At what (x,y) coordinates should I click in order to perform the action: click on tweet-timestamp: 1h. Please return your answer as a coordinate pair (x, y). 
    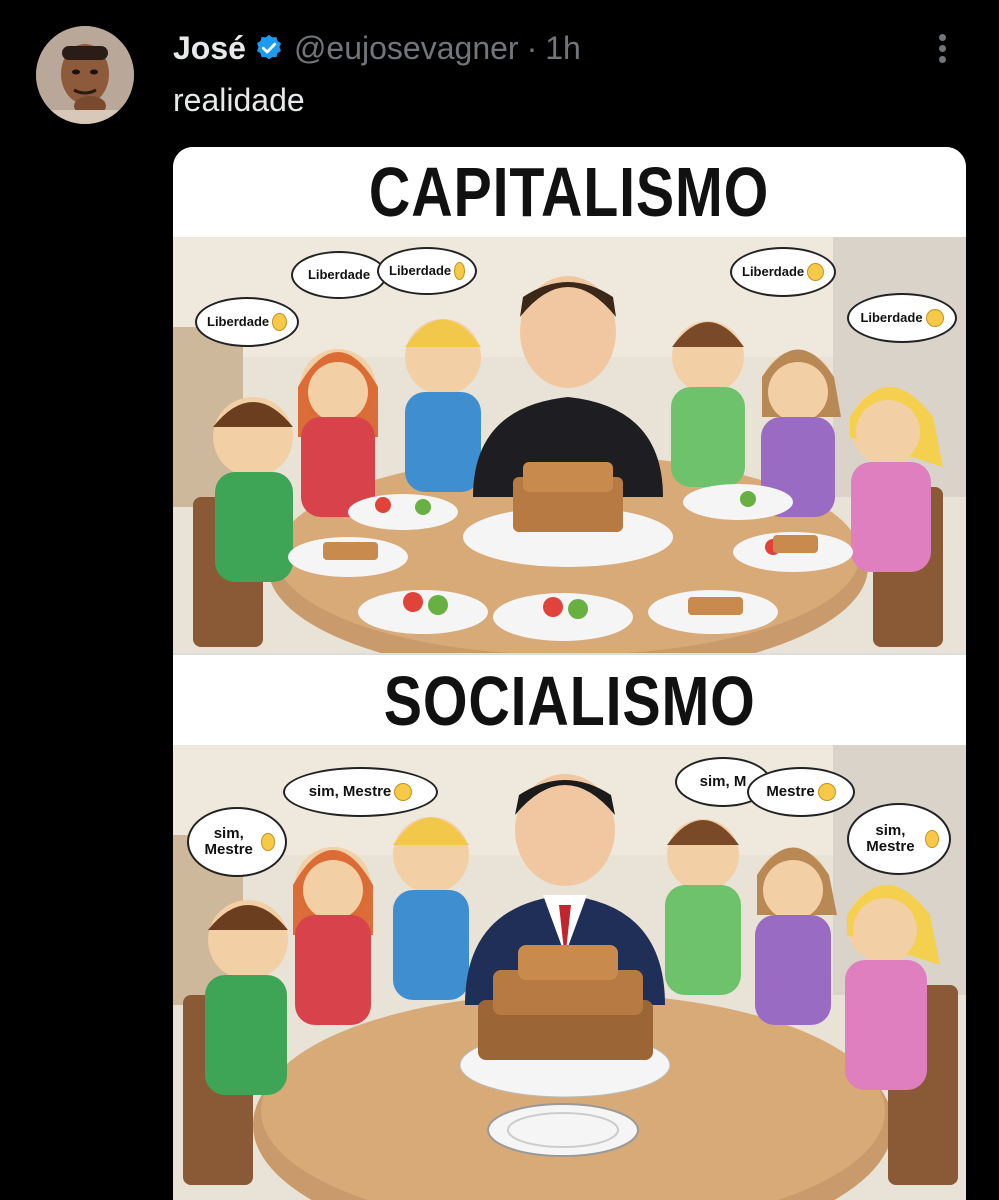
    Looking at the image, I should click on (563, 48).